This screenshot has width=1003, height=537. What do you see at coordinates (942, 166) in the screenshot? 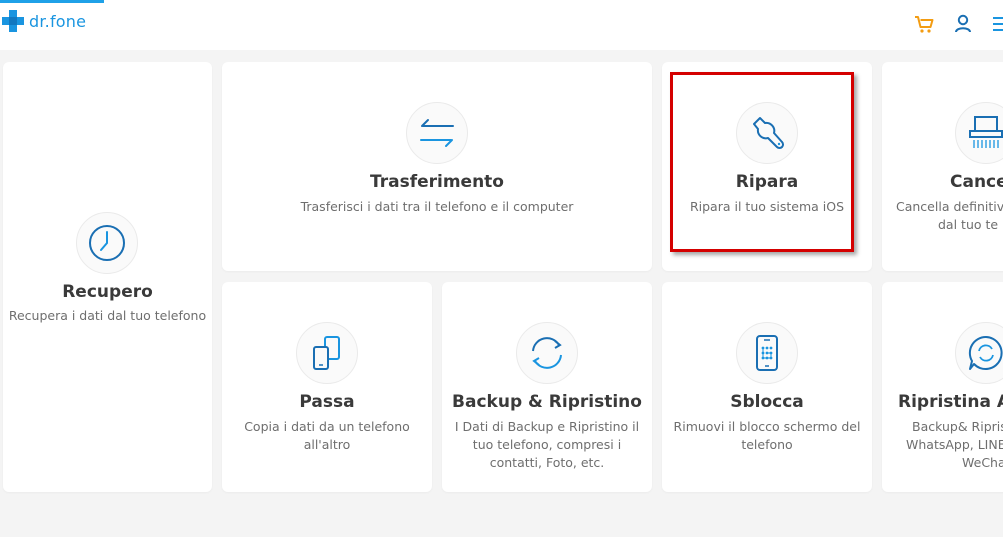
I see `card-cancella: Cancel Cancella definitiv dal tuo te` at bounding box center [942, 166].